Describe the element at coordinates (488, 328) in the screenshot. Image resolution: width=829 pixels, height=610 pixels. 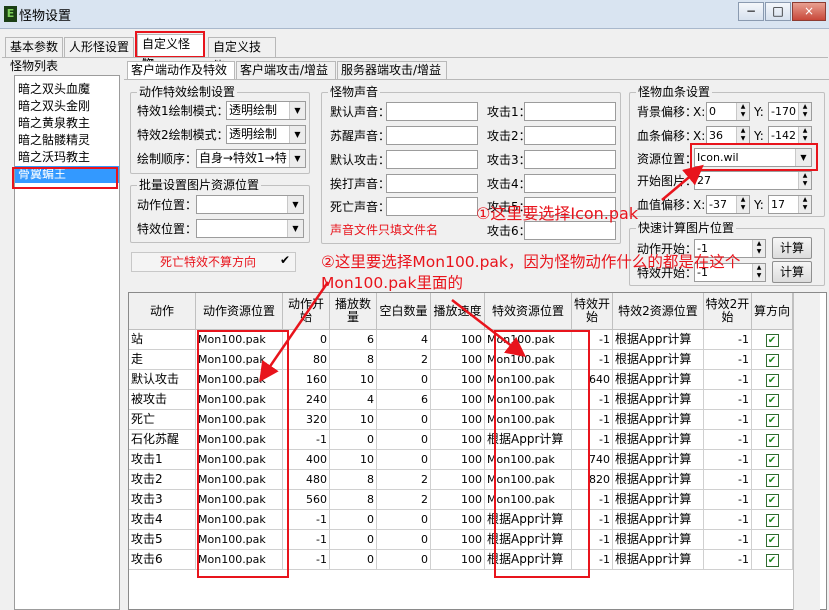
I see `arrow-to-effect-resource` at that location.